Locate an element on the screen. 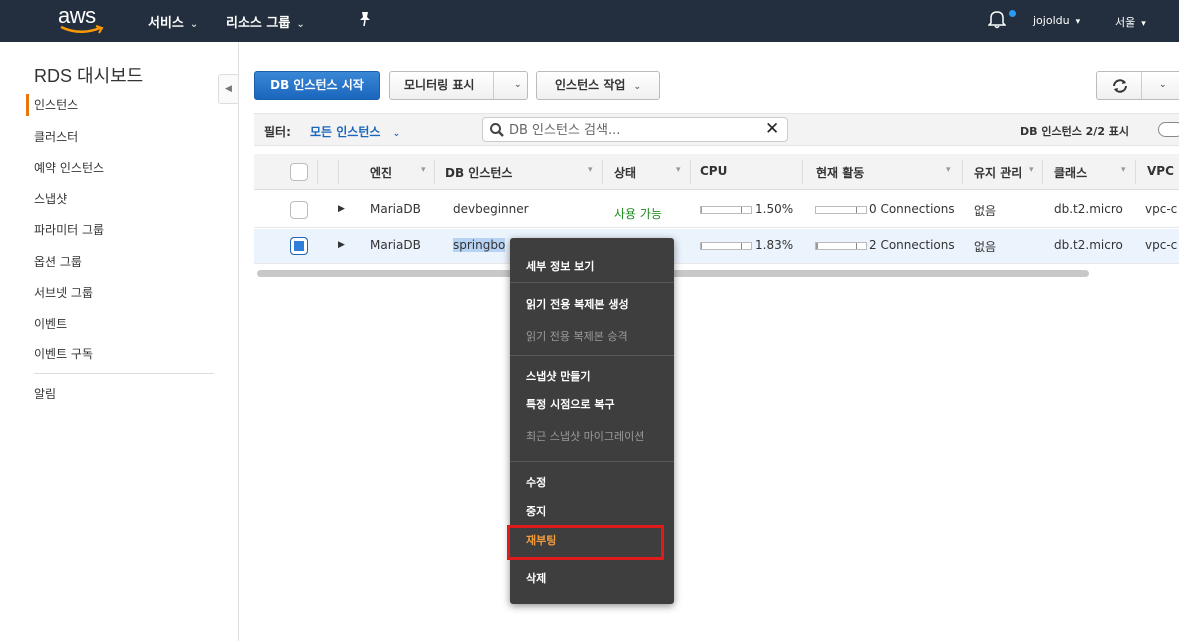 This screenshot has height=641, width=1179. sidebar-item-option-groups: 옵션 그룹 is located at coordinates (58, 261).